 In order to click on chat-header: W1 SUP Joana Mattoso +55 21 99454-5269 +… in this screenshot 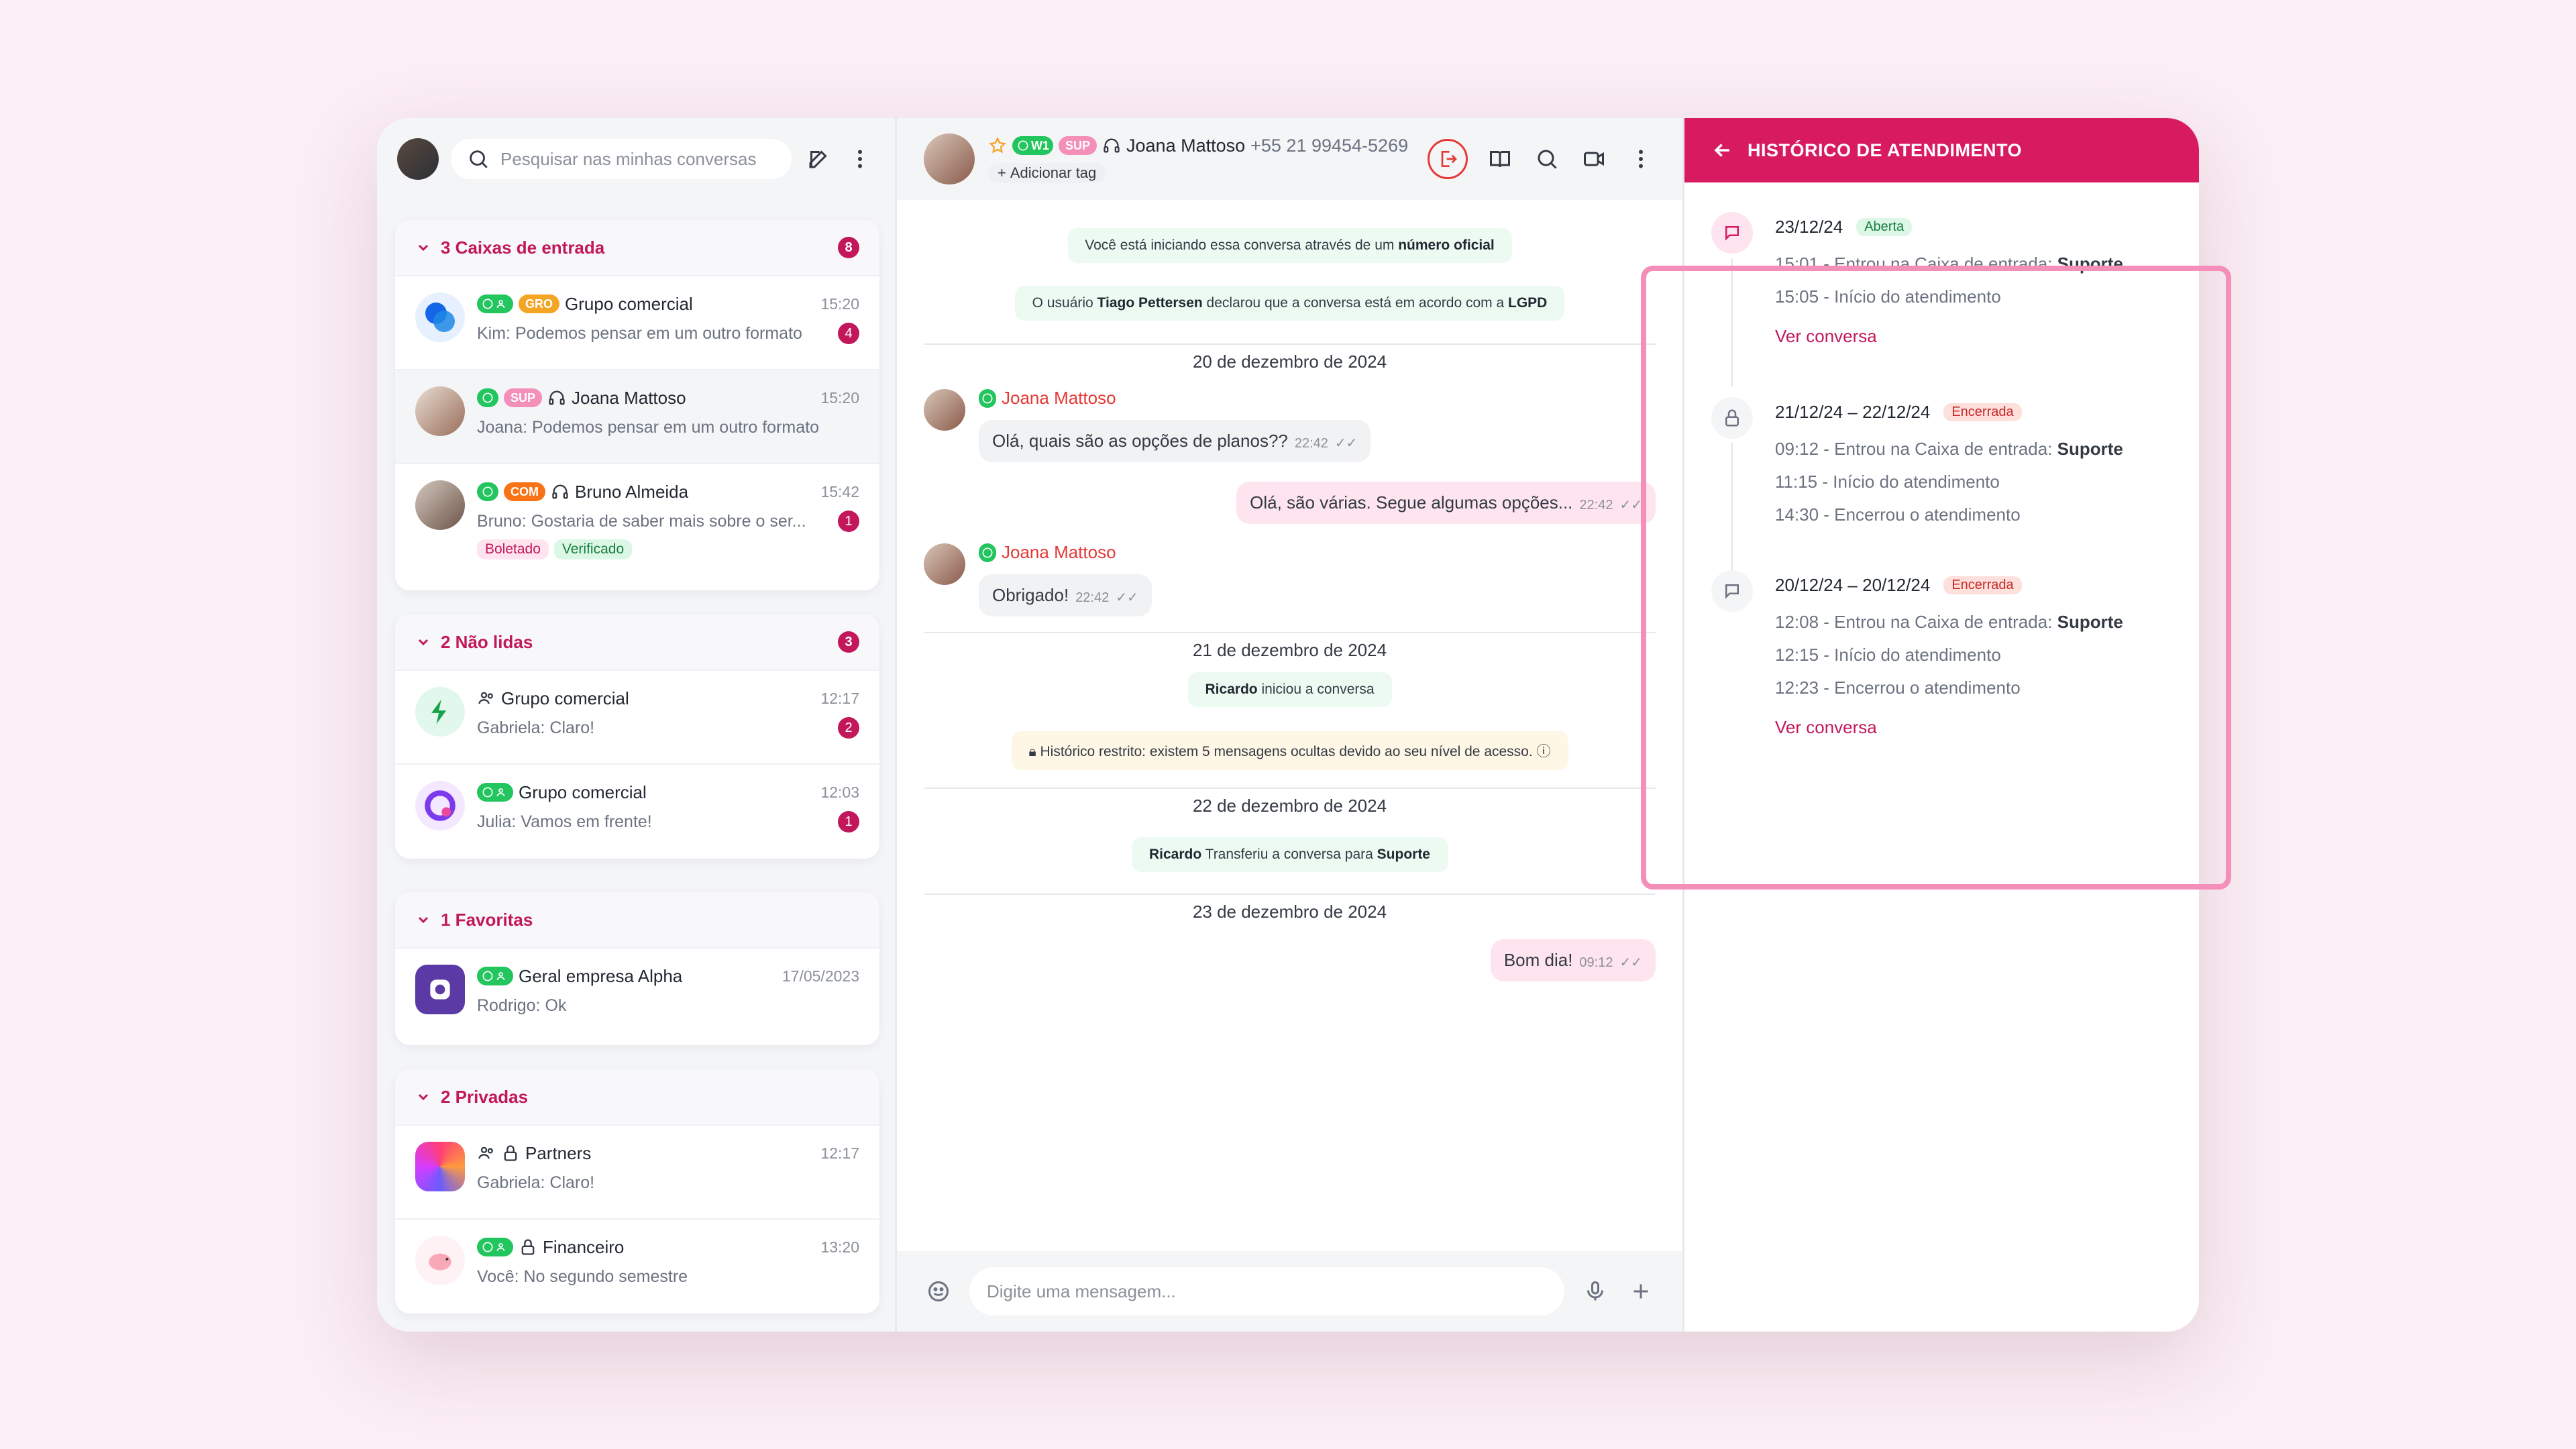, I will do `click(1289, 159)`.